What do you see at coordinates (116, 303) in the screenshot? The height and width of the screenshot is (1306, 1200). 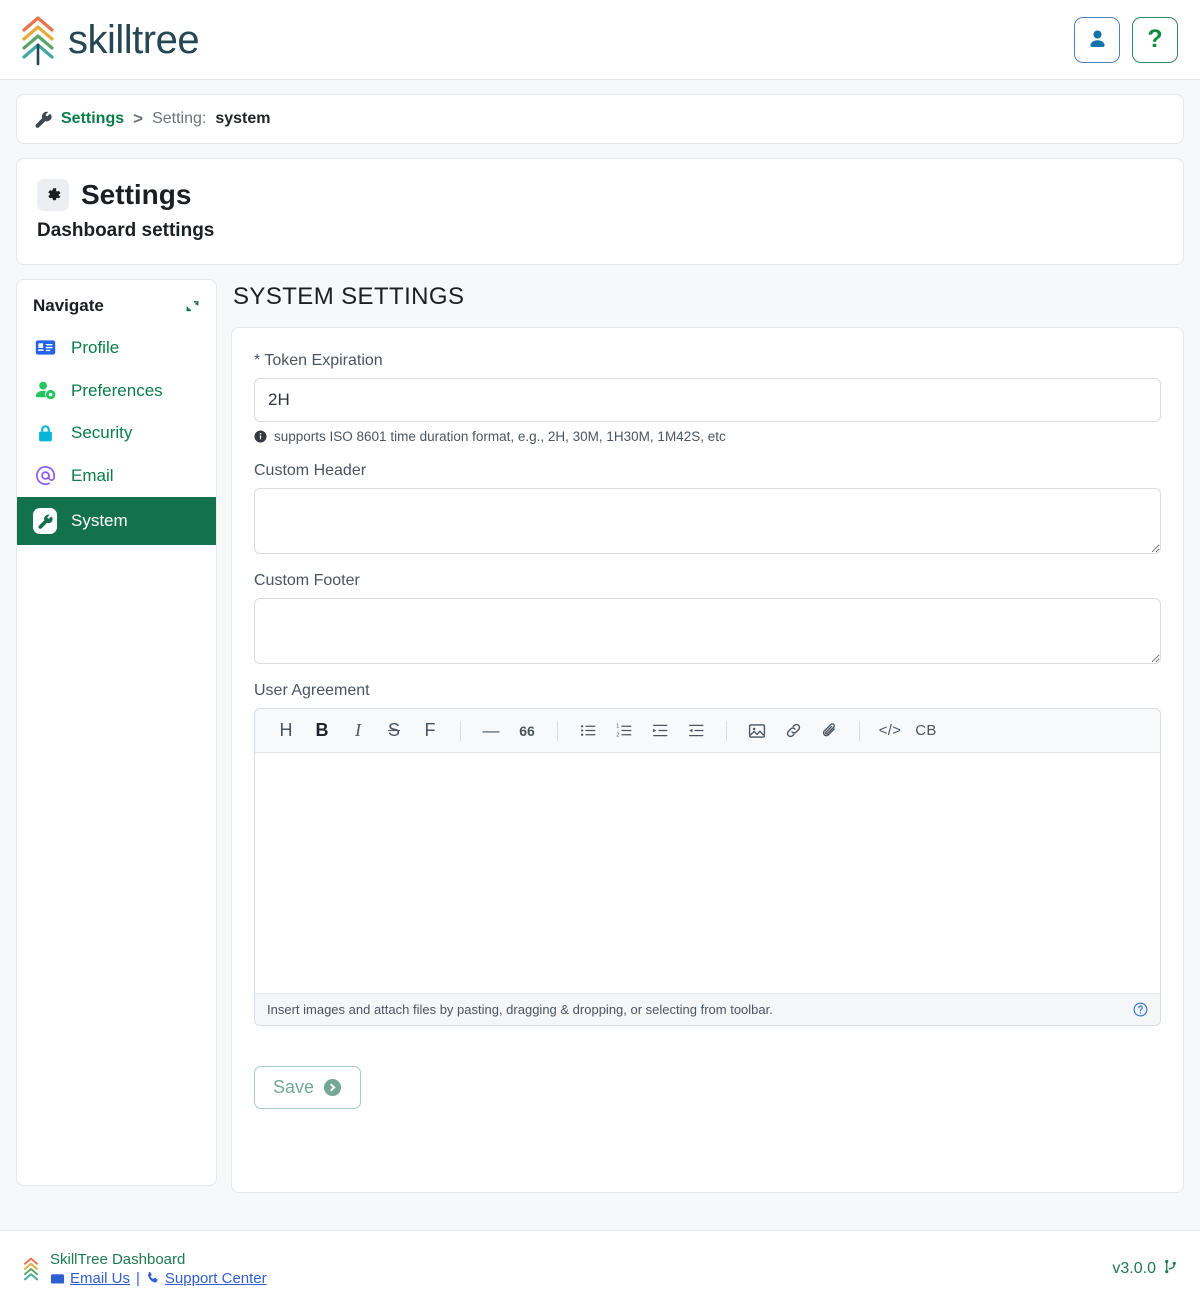 I see `sidebar-header: Navigate` at bounding box center [116, 303].